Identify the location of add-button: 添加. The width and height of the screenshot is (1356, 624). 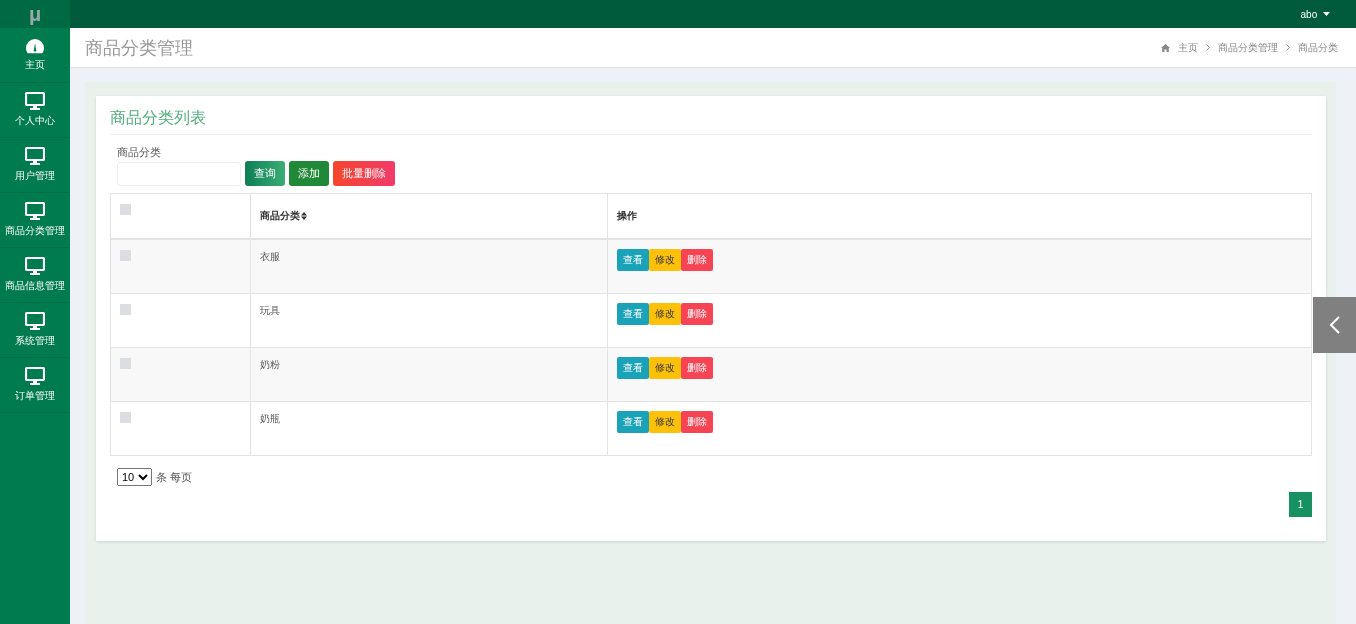
(309, 173).